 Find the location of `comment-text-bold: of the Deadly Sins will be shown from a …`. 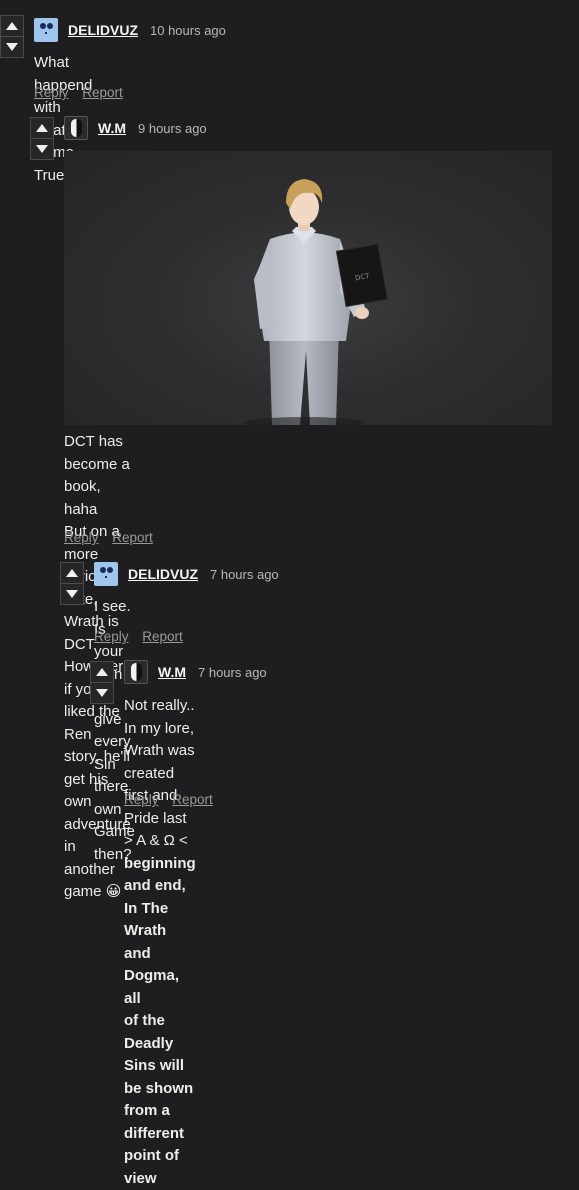

comment-text-bold: of the Deadly Sins will be shown from a … is located at coordinates (160, 1089).